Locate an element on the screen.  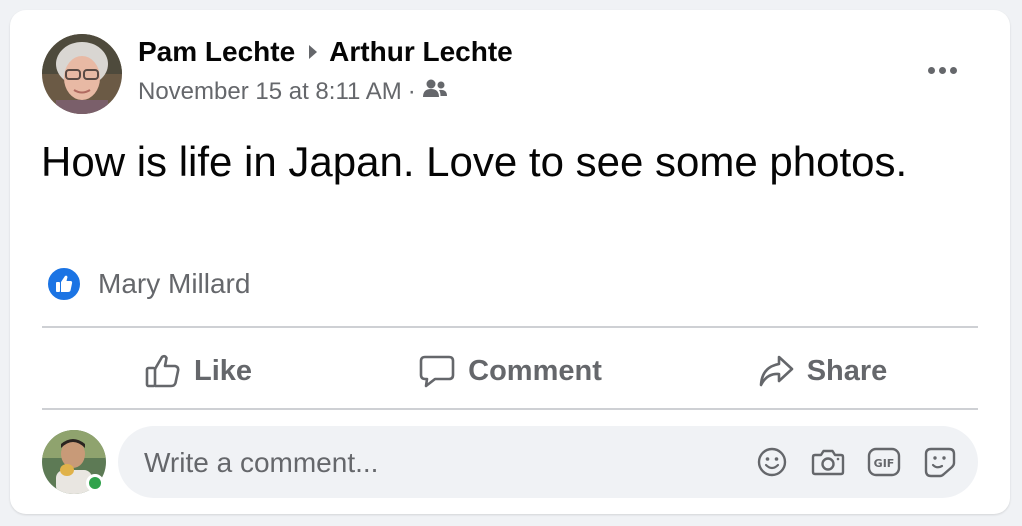
svg-text: GIF is located at coordinates (884, 463).